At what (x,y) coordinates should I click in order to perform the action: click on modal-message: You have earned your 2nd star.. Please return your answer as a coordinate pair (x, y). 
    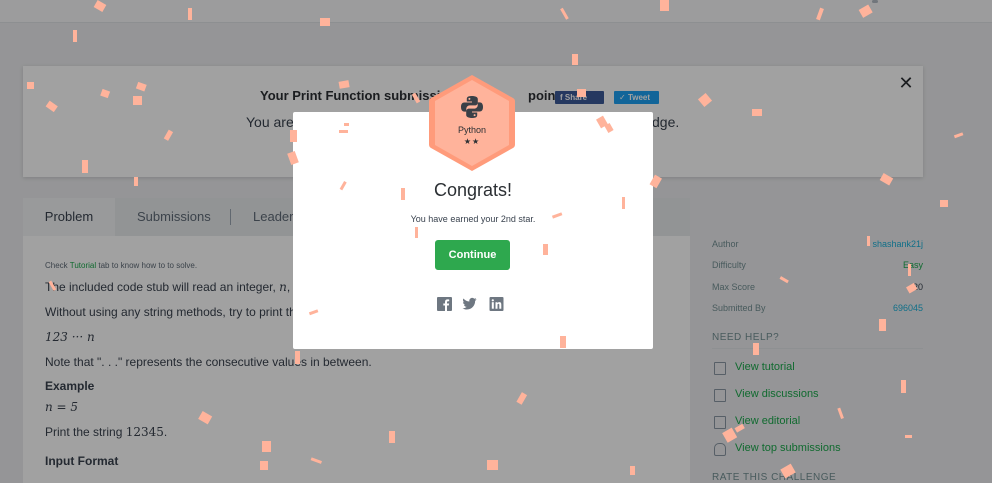
    Looking at the image, I should click on (473, 219).